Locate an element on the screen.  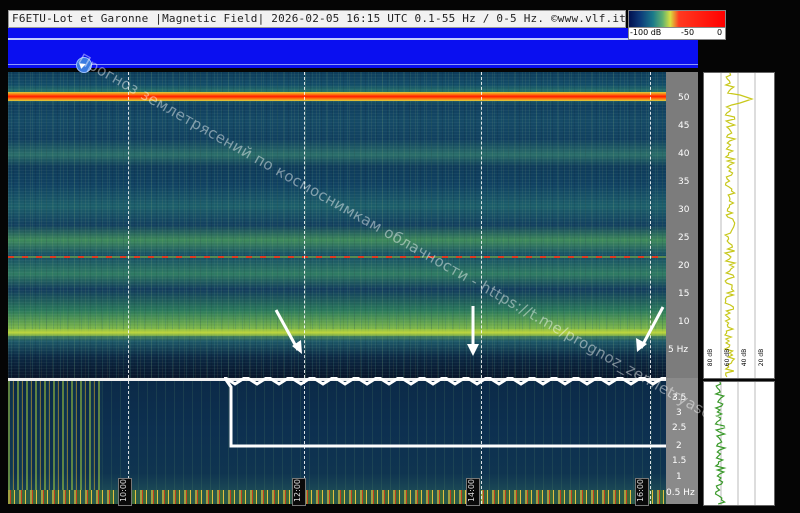
side-tick-20db: 20 dB is located at coordinates (762, 357).